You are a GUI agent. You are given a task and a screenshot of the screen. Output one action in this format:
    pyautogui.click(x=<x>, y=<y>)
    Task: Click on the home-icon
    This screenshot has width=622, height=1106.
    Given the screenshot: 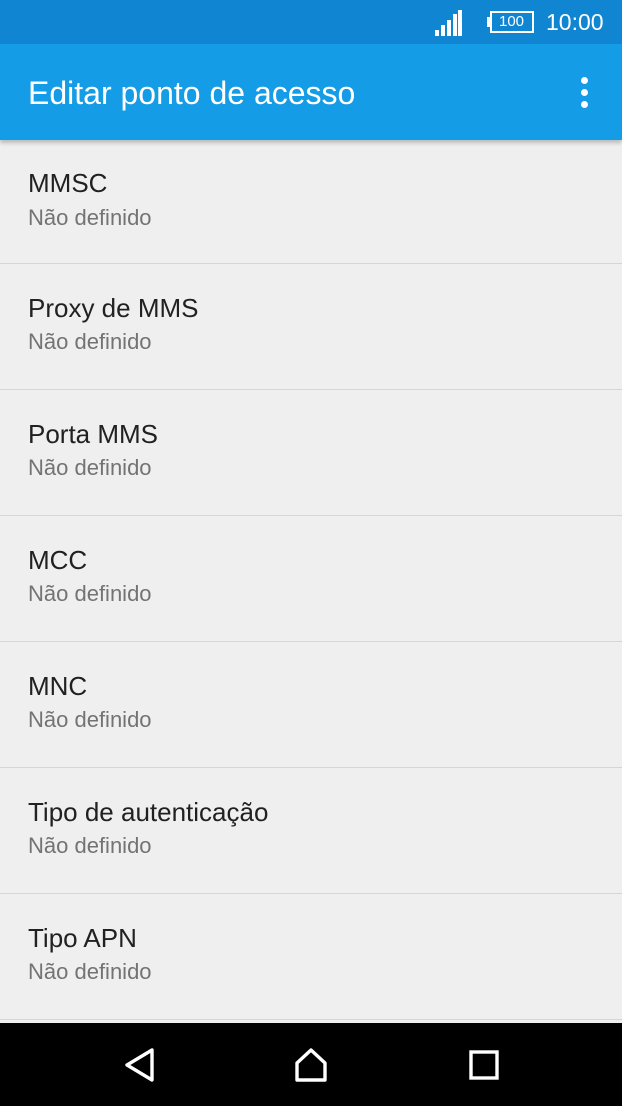 What is the action you would take?
    pyautogui.click(x=311, y=1065)
    